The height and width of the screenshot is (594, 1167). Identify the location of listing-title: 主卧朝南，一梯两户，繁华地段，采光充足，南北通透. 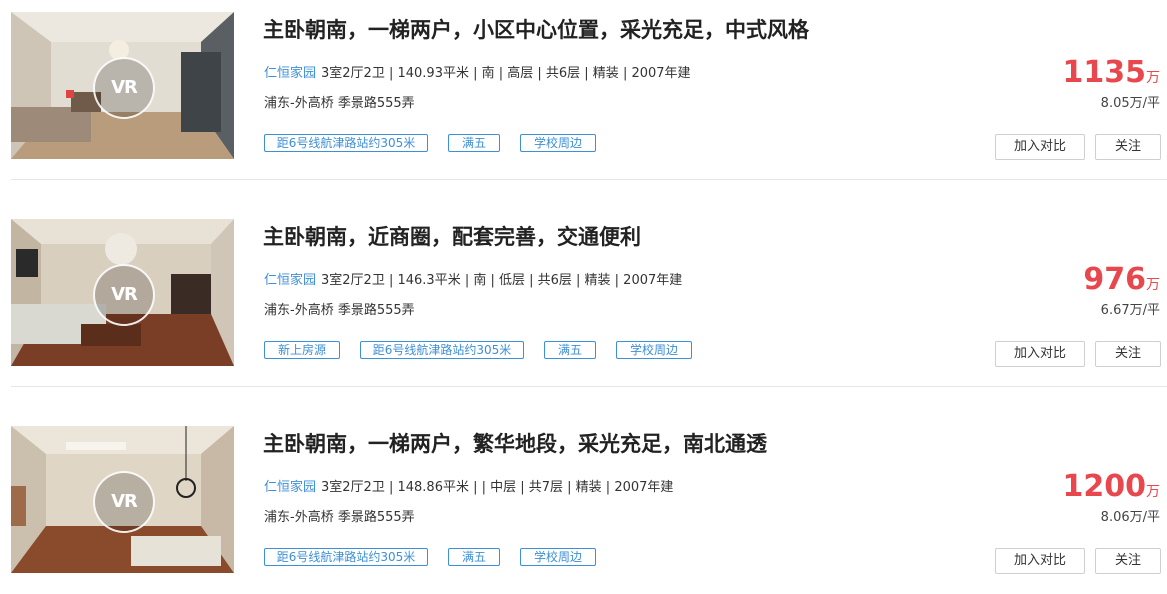
(515, 443).